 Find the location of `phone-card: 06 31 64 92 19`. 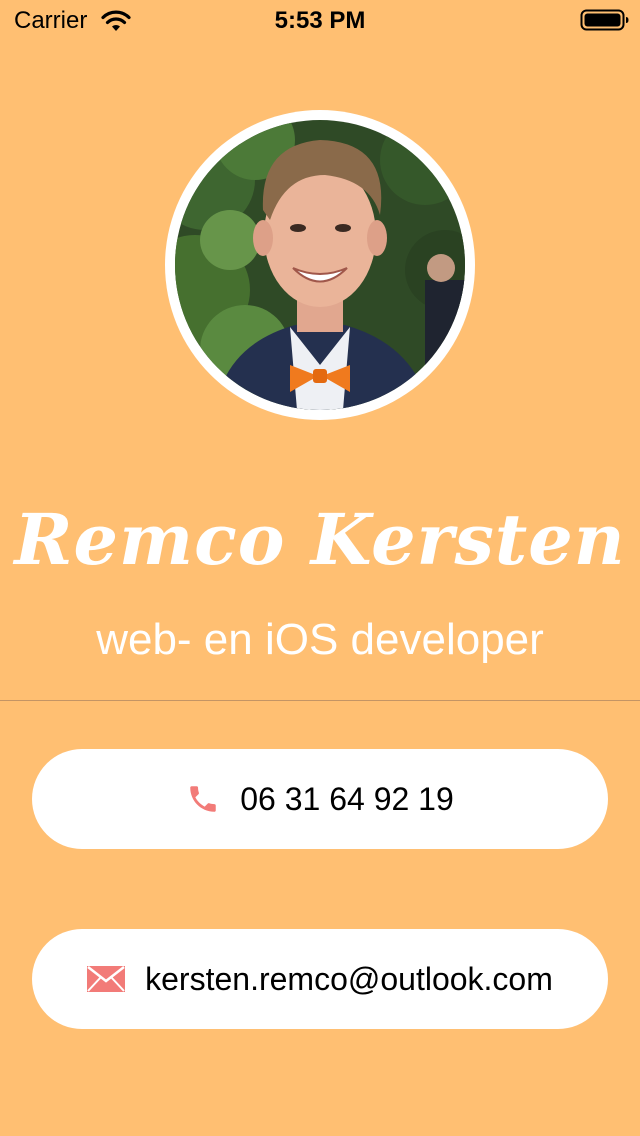

phone-card: 06 31 64 92 19 is located at coordinates (320, 799).